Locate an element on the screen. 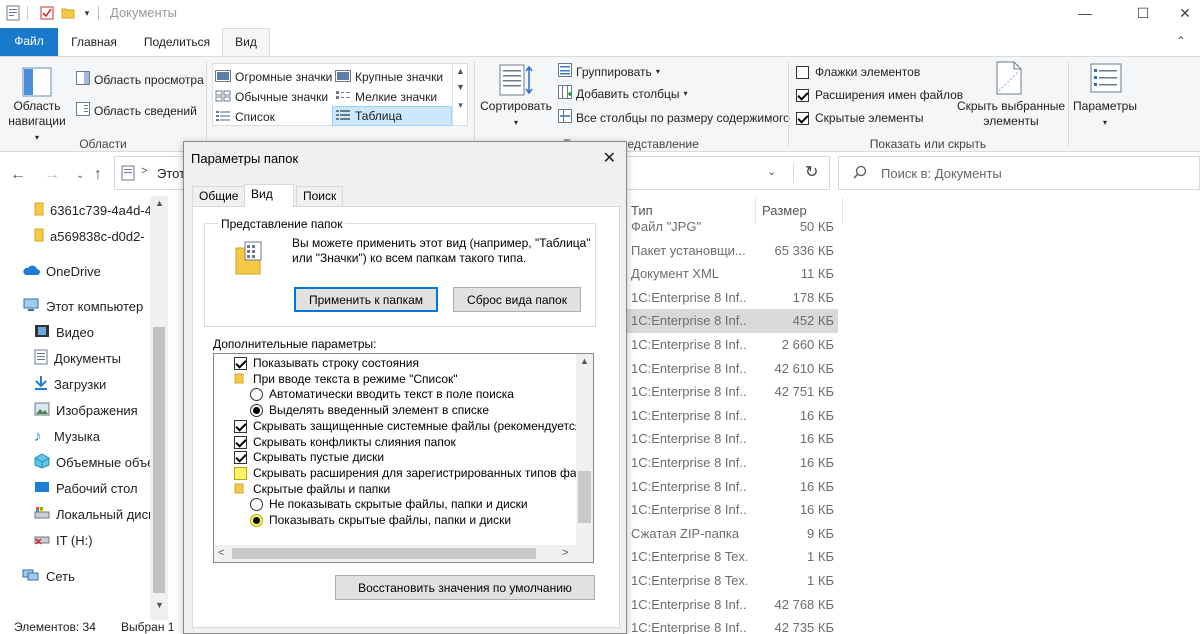 This screenshot has height=634, width=1200. up-arrow-icon: ↑ is located at coordinates (98, 175).